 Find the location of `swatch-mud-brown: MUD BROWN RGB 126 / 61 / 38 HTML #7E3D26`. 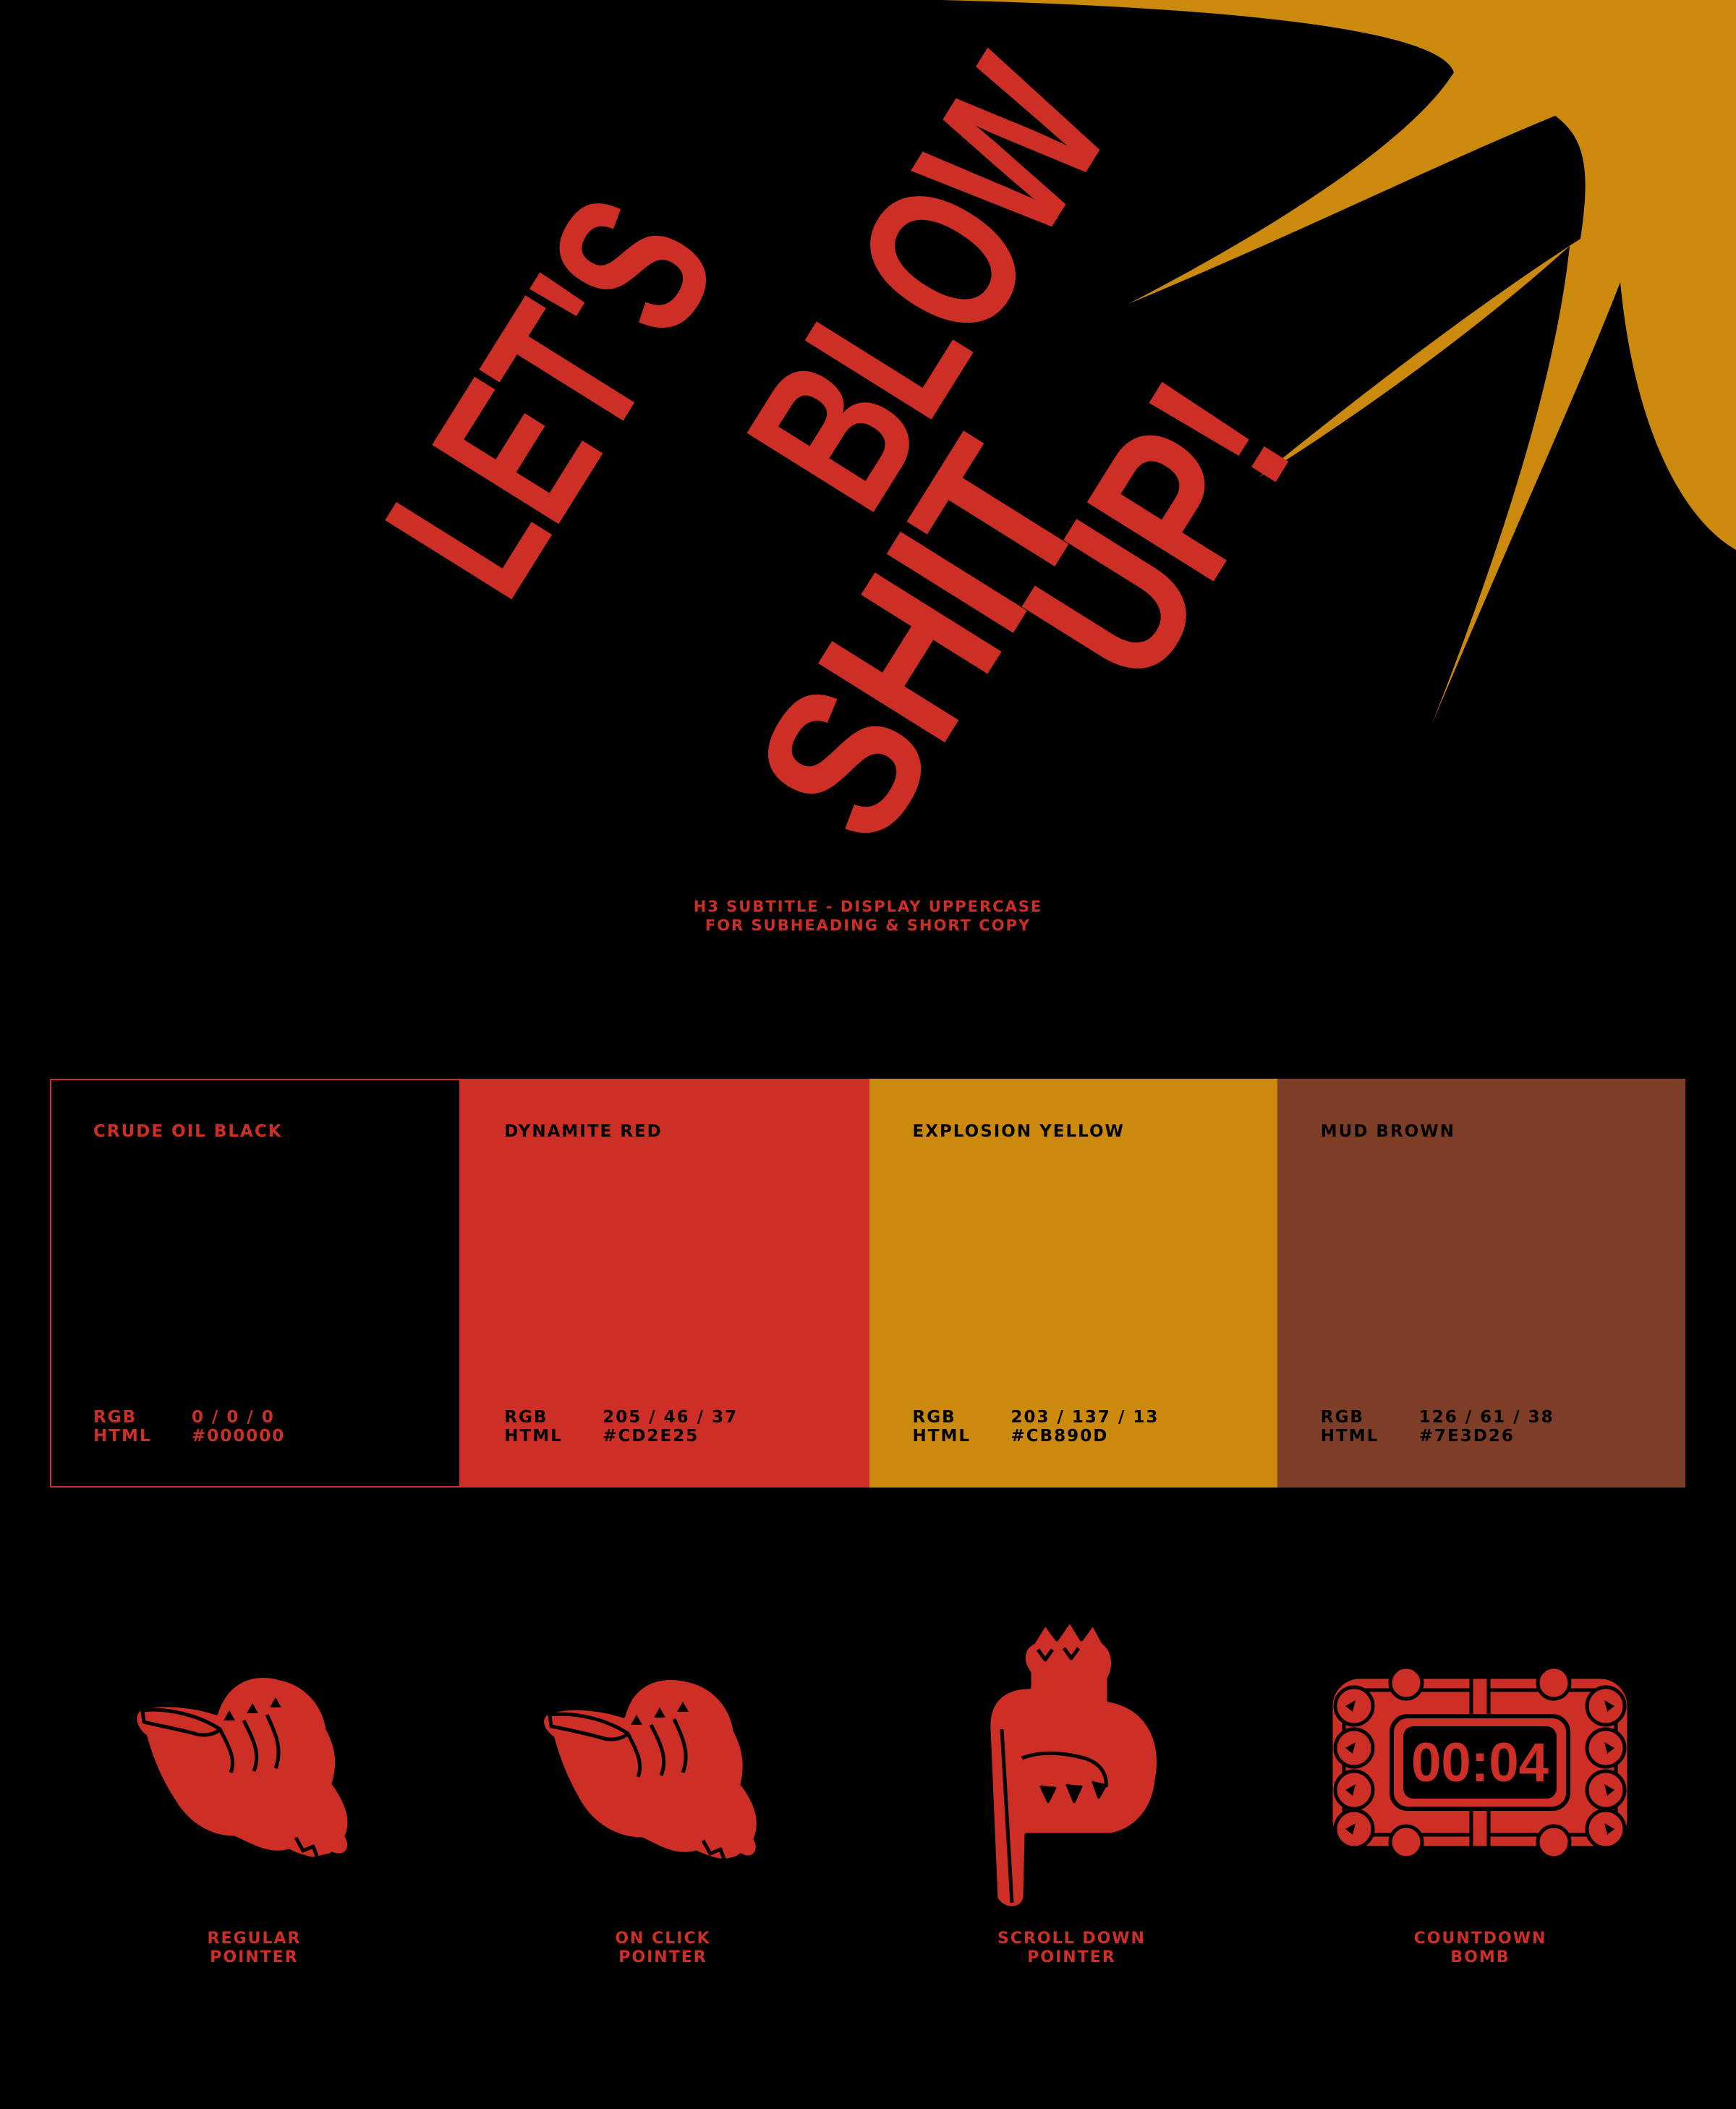

swatch-mud-brown: MUD BROWN RGB 126 / 61 / 38 HTML #7E3D26 is located at coordinates (1481, 1283).